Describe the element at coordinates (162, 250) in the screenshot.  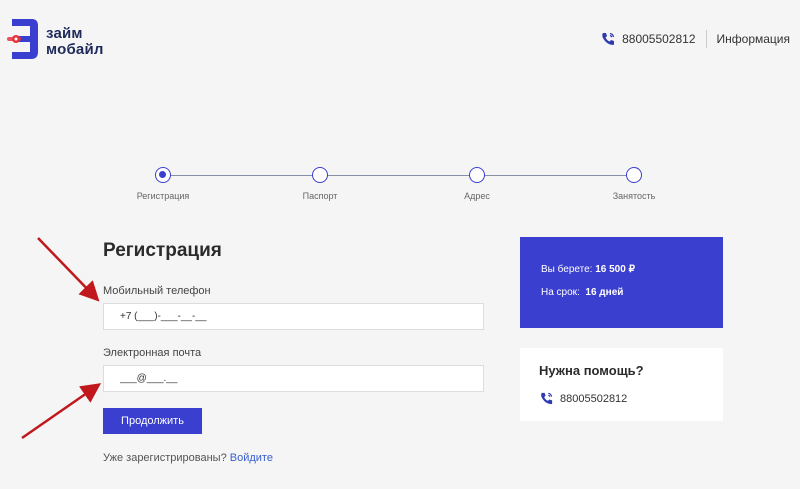
I see `page-title: Регистрация` at that location.